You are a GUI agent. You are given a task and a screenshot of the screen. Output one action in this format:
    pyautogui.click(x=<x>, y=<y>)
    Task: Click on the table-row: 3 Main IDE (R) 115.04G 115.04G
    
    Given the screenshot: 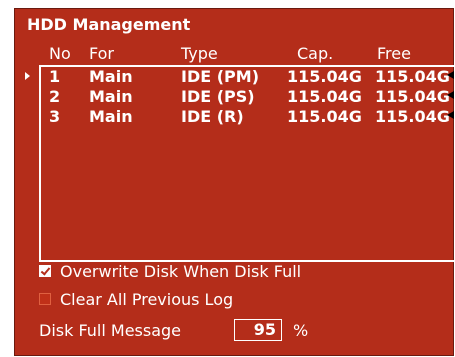 What is the action you would take?
    pyautogui.click(x=235, y=117)
    